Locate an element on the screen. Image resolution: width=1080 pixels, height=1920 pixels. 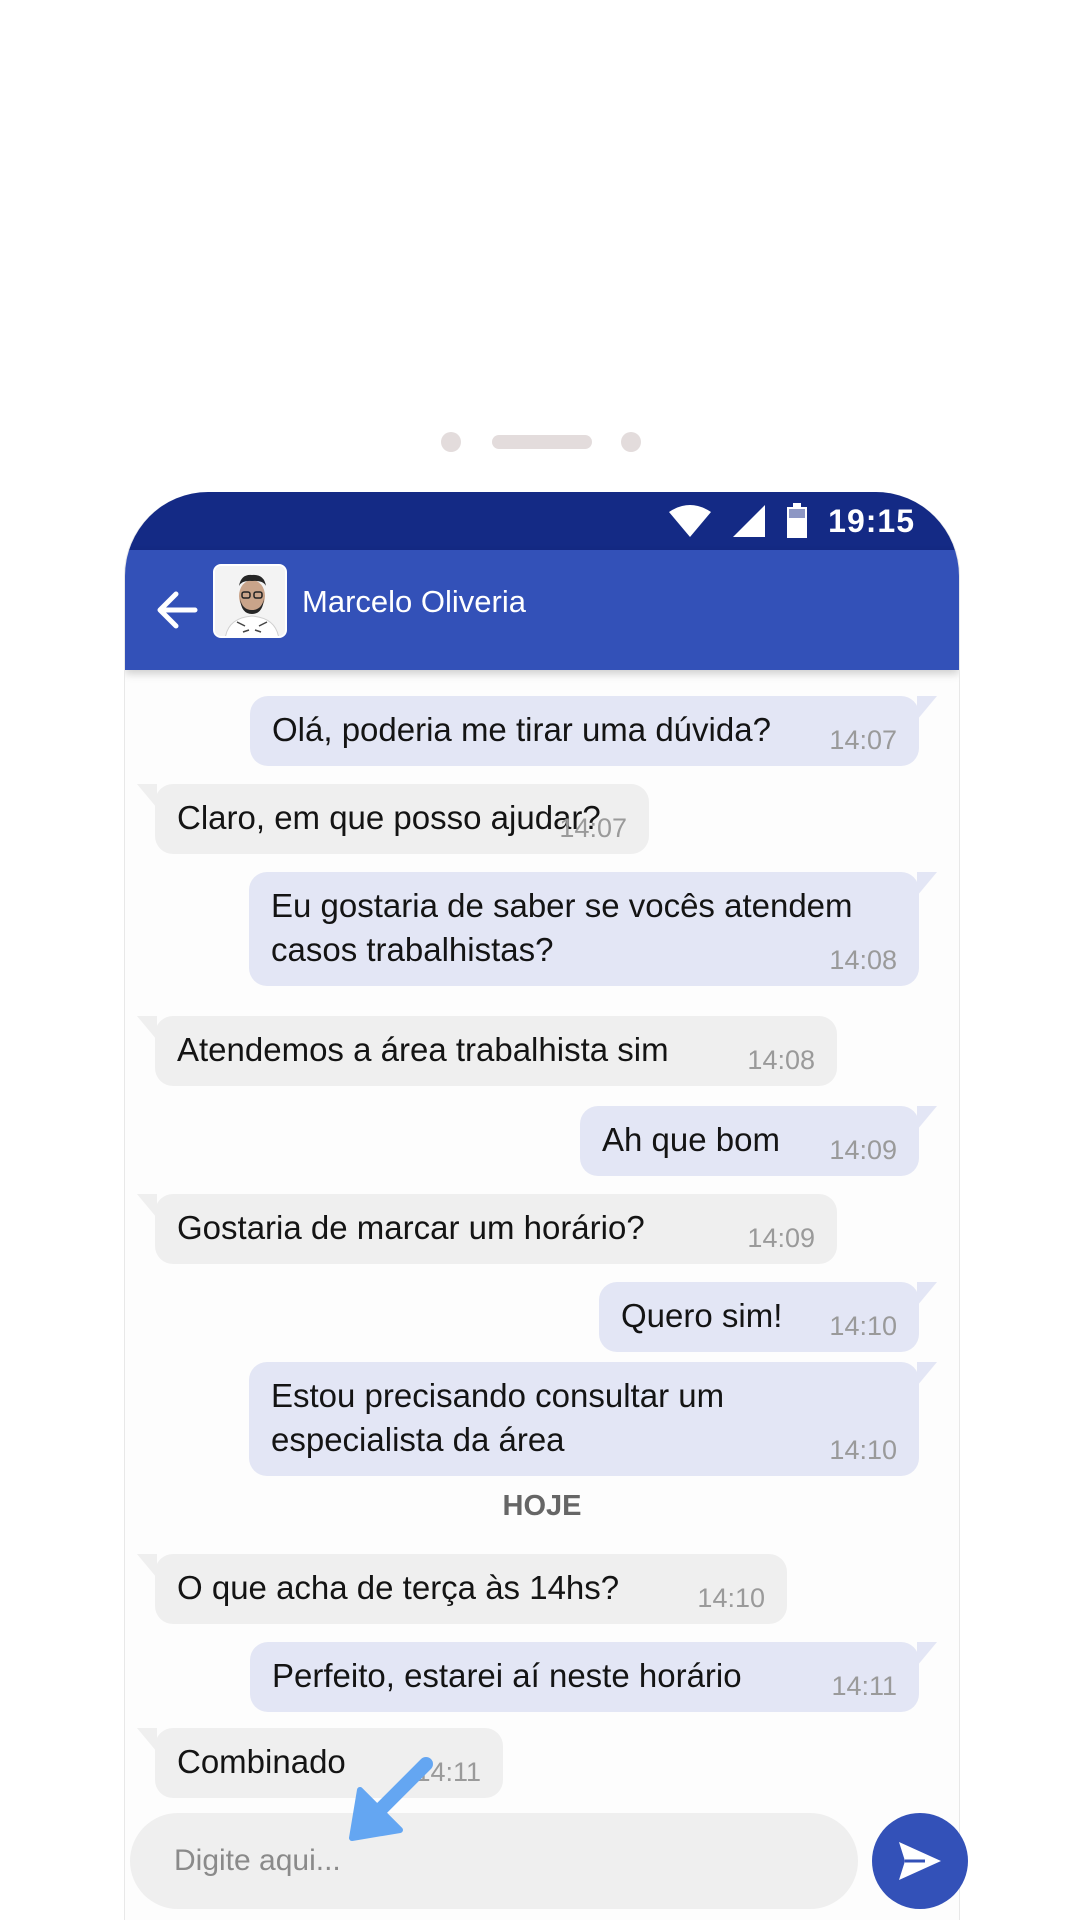
message-text: Gostaria de marcar um horário? is located at coordinates (411, 1227).